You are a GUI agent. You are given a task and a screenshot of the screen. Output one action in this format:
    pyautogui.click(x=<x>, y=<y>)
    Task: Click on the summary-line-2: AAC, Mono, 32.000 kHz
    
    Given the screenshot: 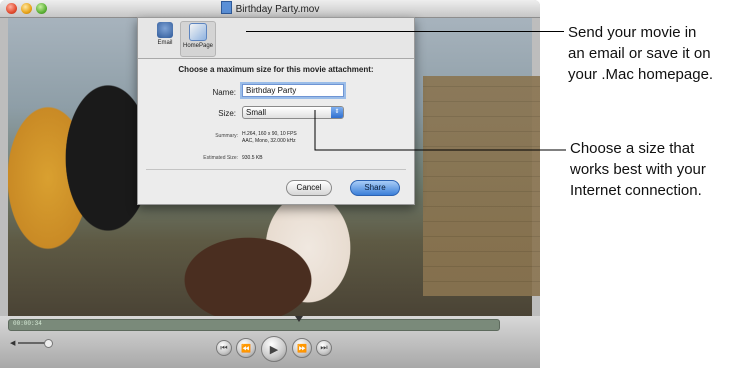 What is the action you would take?
    pyautogui.click(x=269, y=141)
    